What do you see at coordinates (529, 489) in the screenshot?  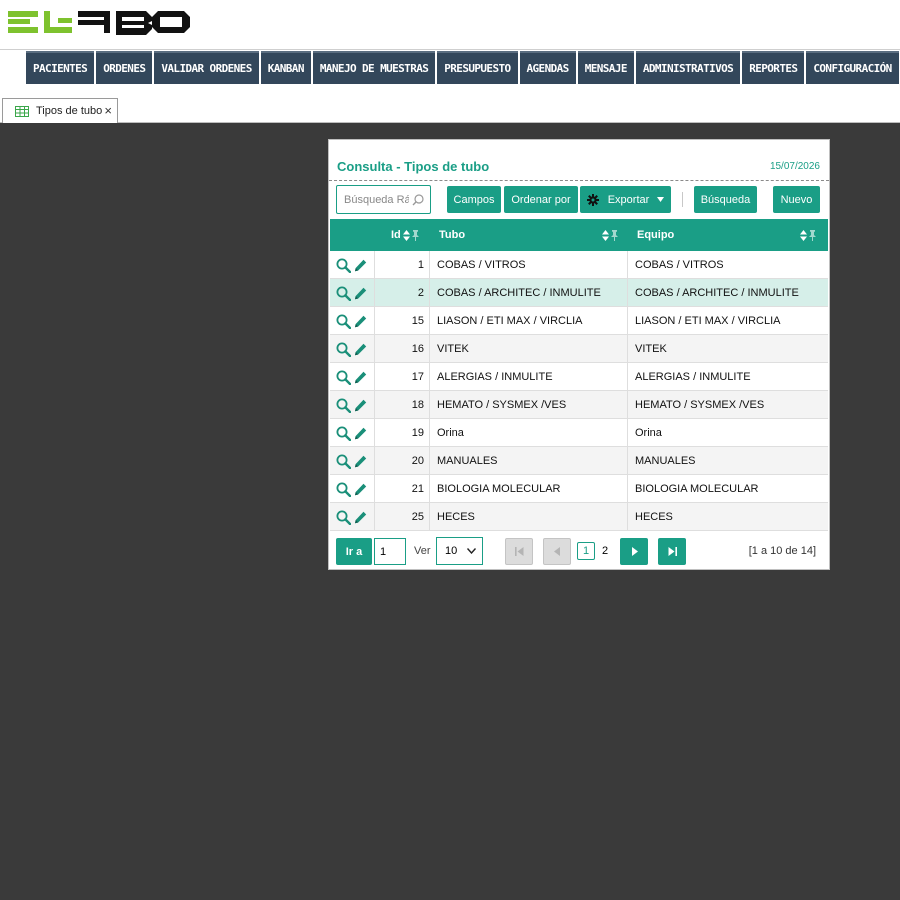 I see `cell-tubo: BIOLOGIA MOLECULAR` at bounding box center [529, 489].